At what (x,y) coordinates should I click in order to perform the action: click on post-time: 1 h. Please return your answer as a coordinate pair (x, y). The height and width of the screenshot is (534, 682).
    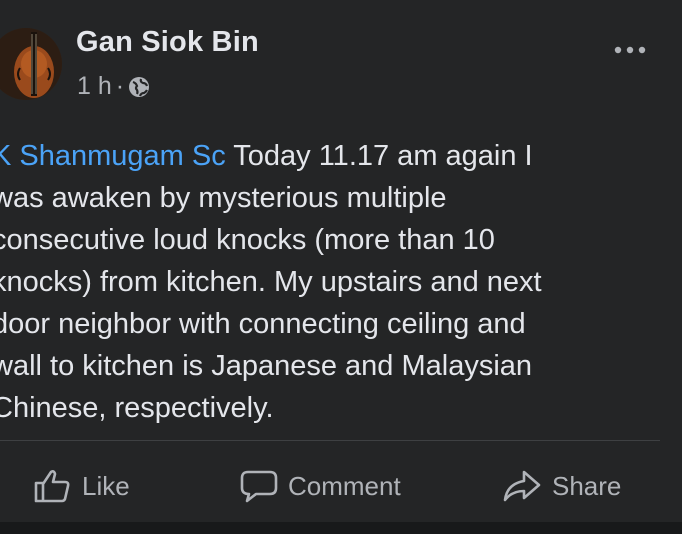
    Looking at the image, I should click on (94, 86).